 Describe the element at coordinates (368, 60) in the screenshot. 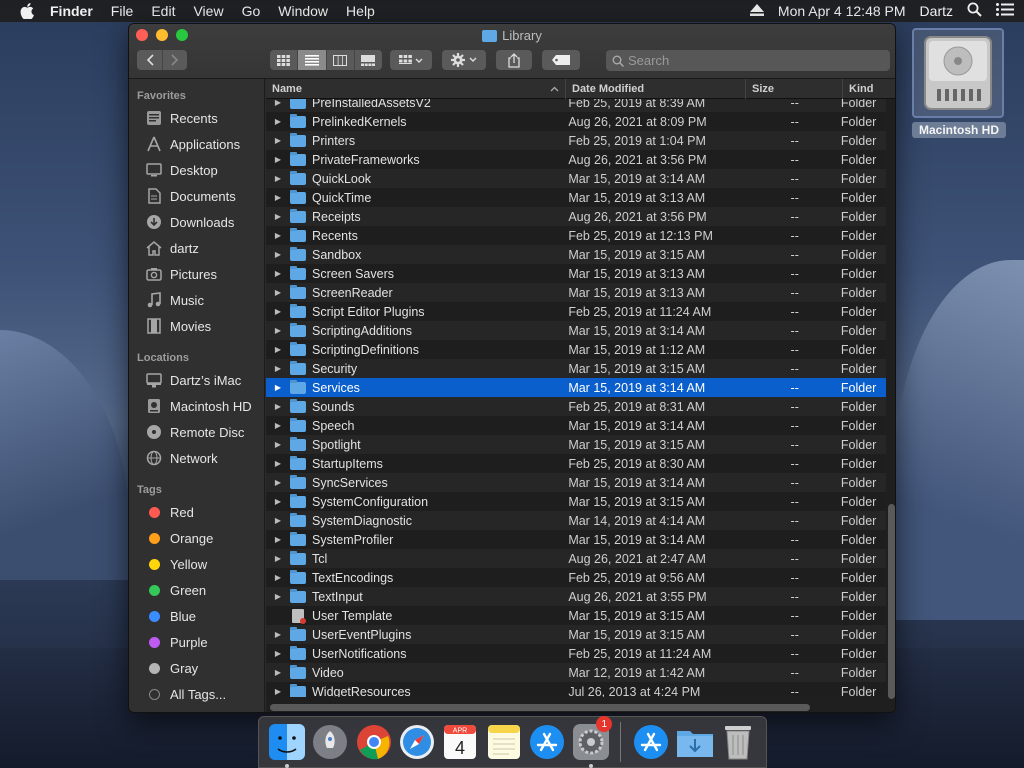

I see `gallery-view-button` at that location.